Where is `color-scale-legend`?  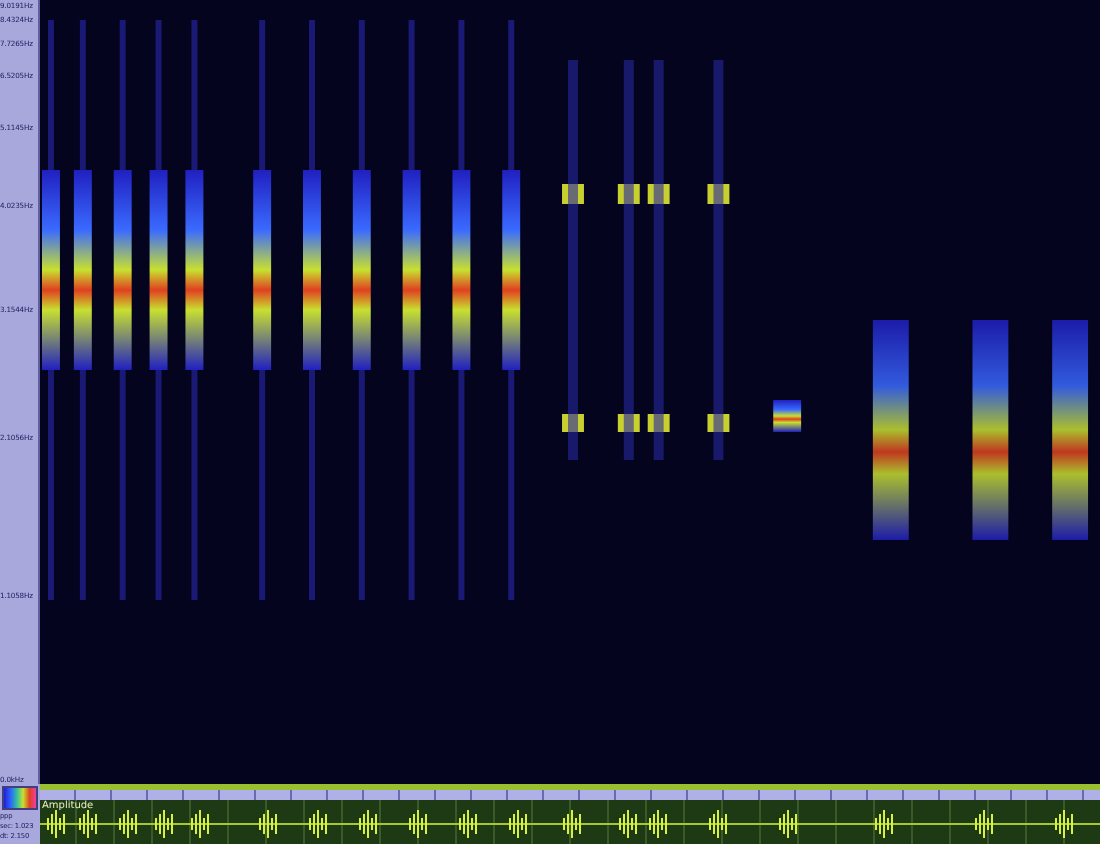 color-scale-legend is located at coordinates (20, 798).